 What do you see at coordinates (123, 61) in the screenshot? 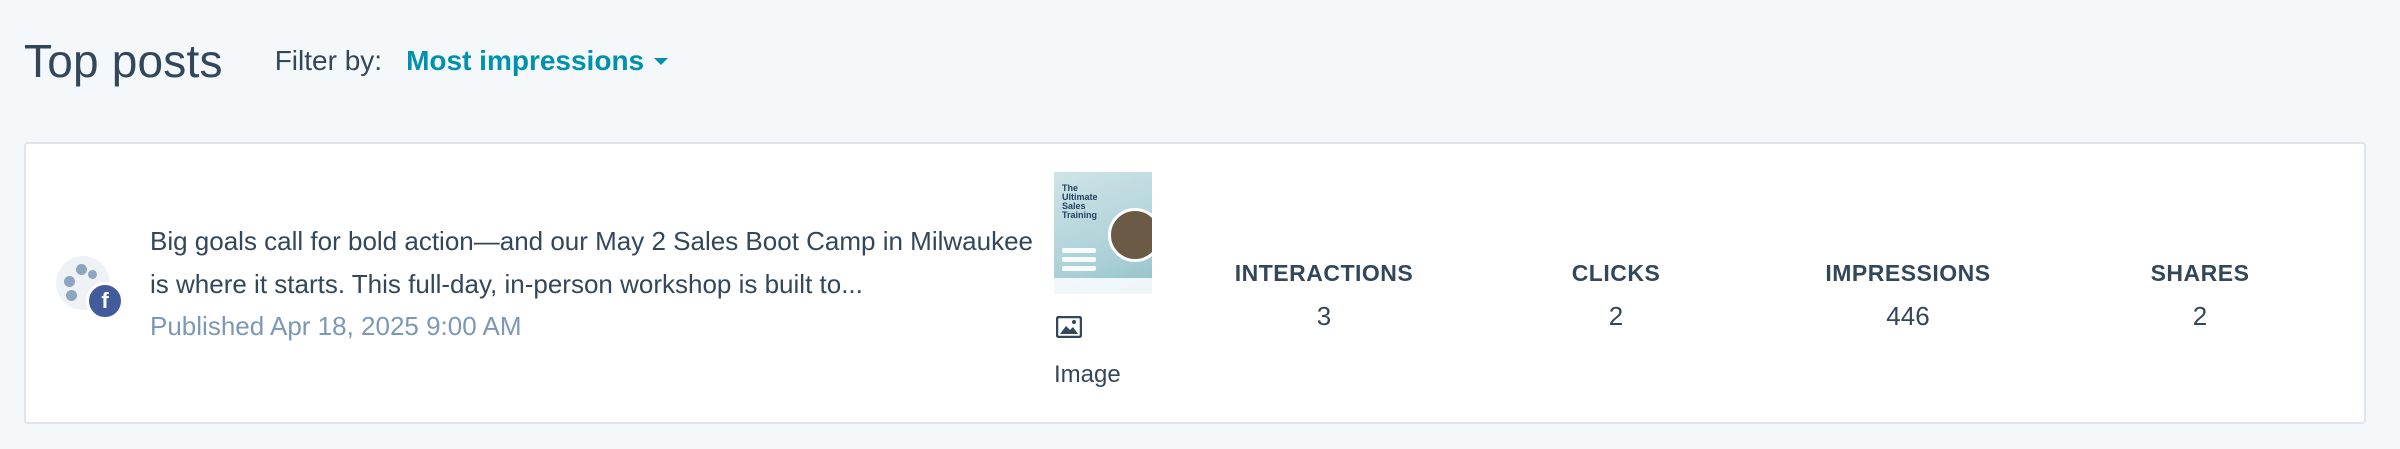
I see `page-title: Top posts` at bounding box center [123, 61].